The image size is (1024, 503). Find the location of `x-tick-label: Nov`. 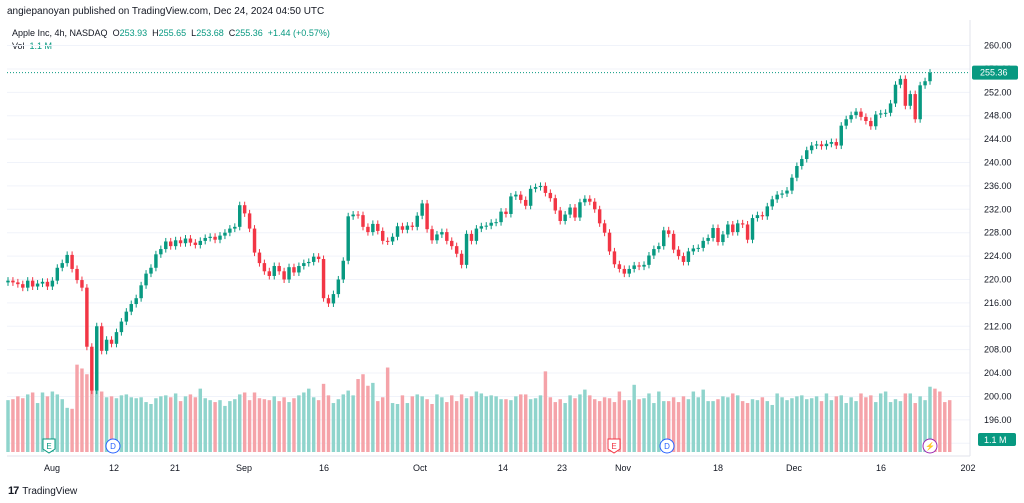

x-tick-label: Nov is located at coordinates (623, 468).